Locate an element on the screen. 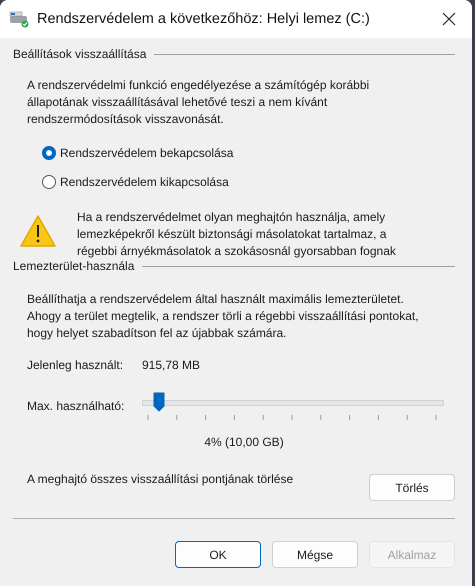 The width and height of the screenshot is (475, 586). max-usage-slider is located at coordinates (293, 406).